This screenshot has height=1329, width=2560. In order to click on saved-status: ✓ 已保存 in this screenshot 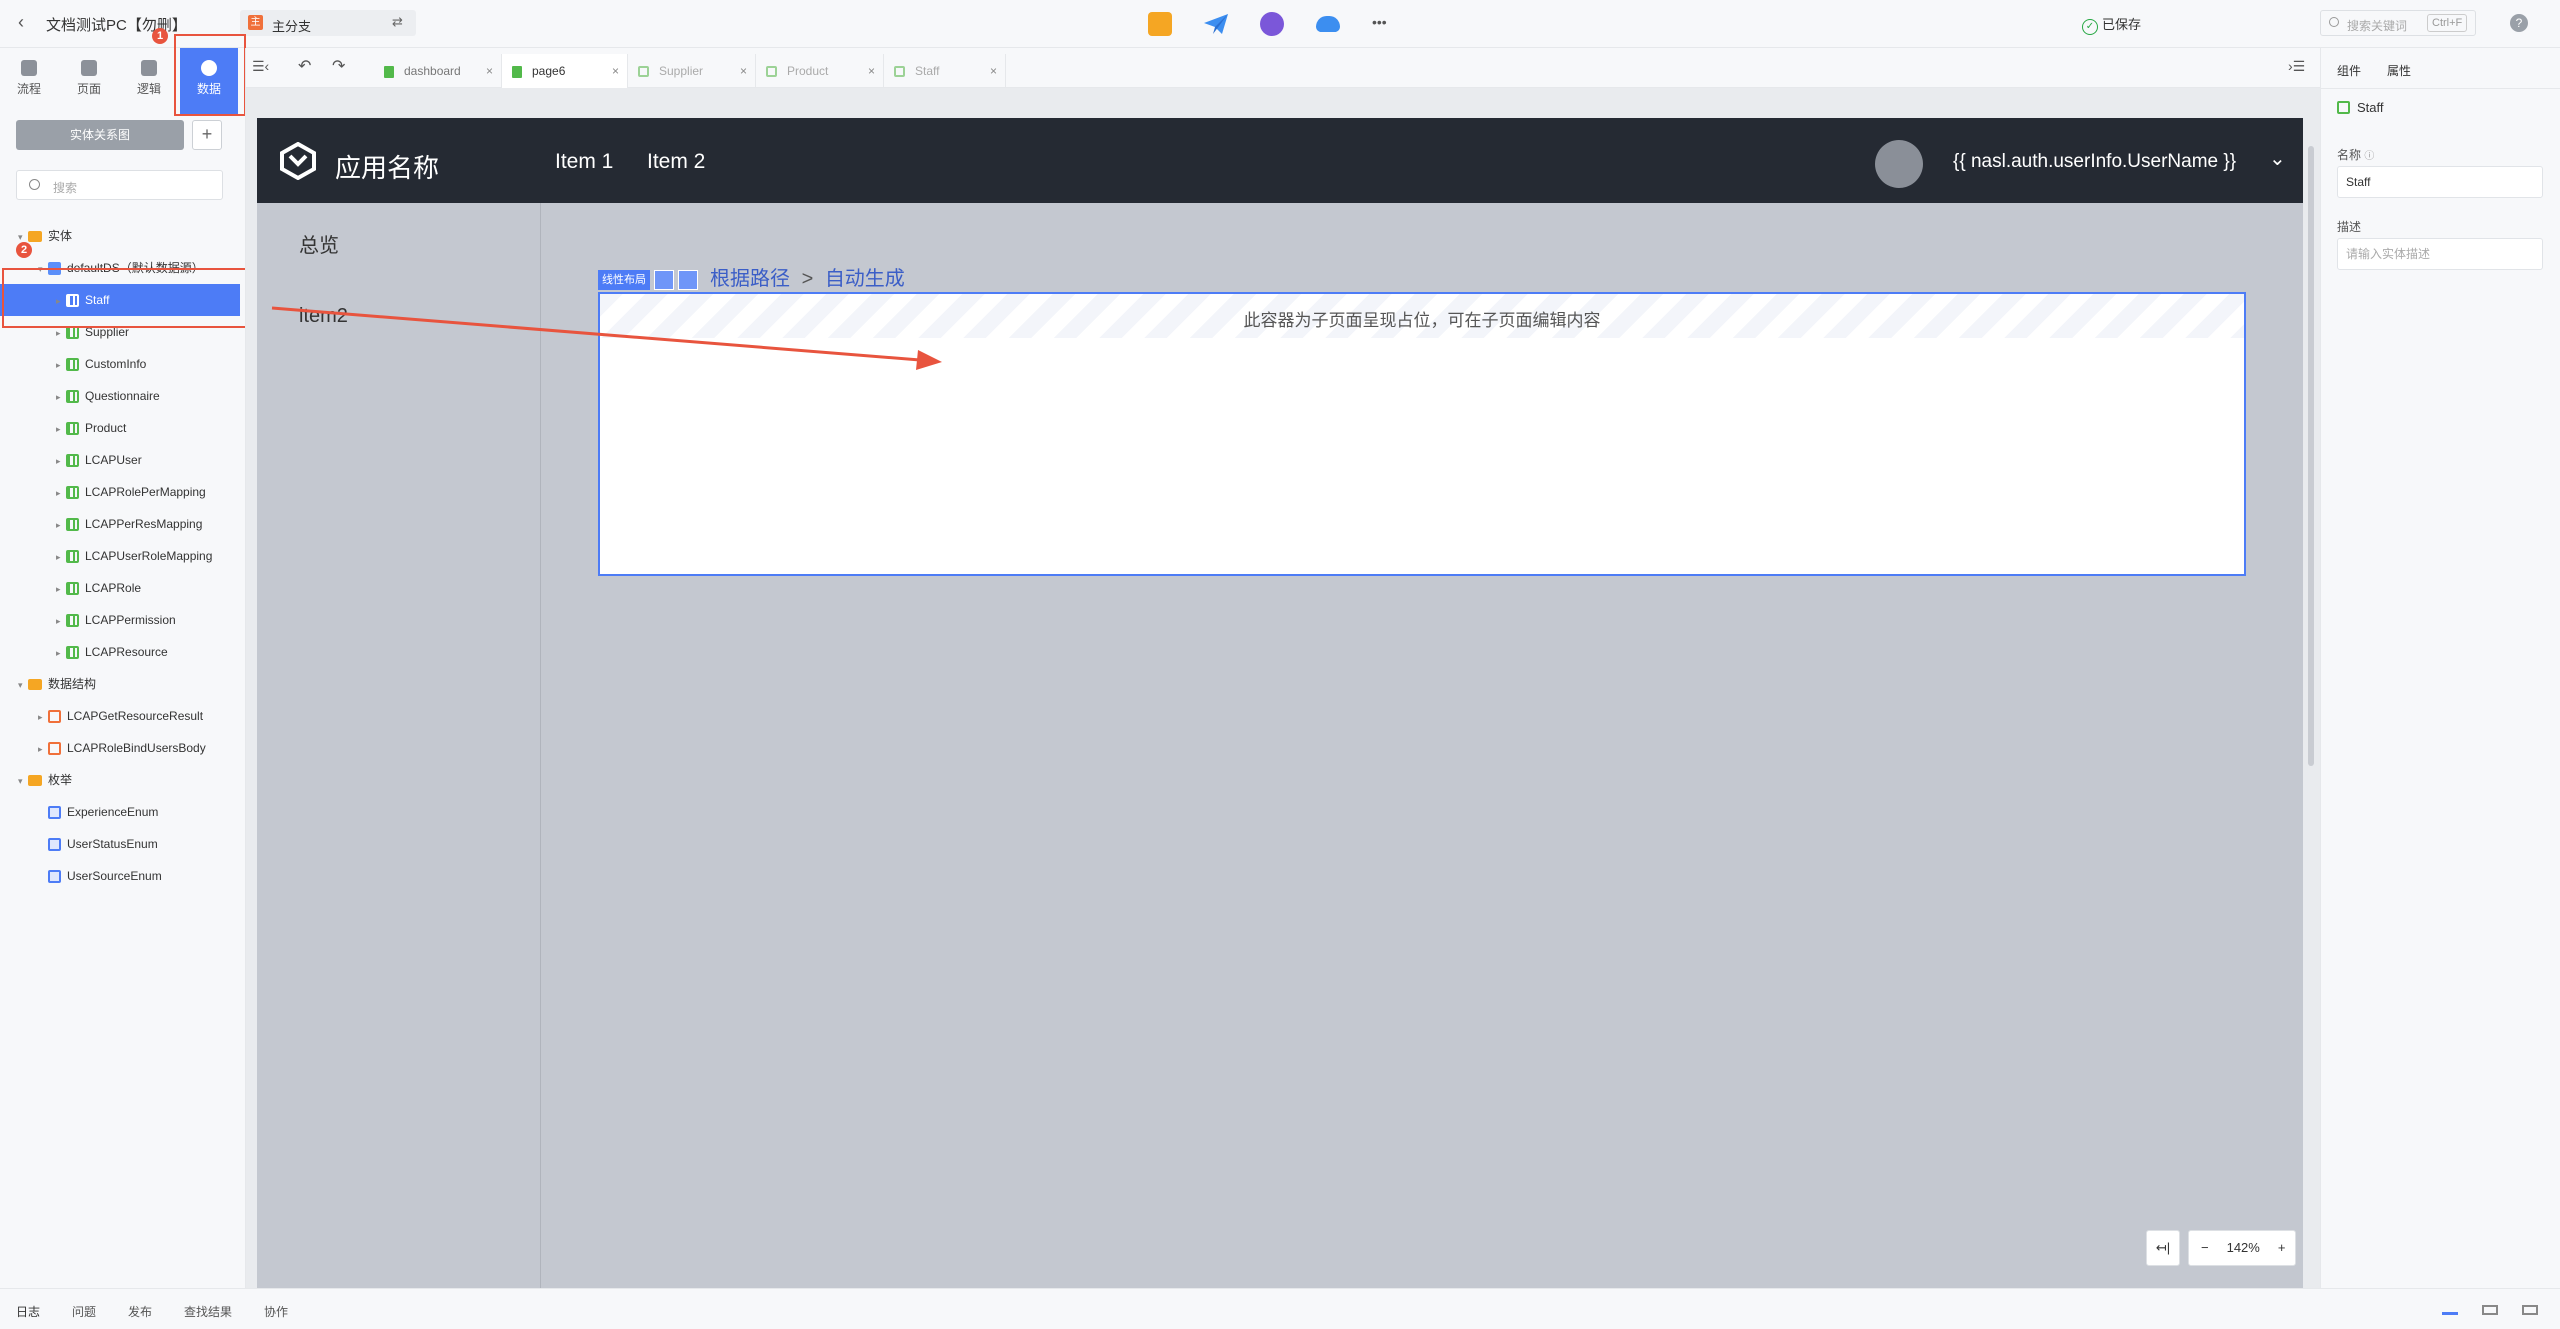, I will do `click(2111, 24)`.